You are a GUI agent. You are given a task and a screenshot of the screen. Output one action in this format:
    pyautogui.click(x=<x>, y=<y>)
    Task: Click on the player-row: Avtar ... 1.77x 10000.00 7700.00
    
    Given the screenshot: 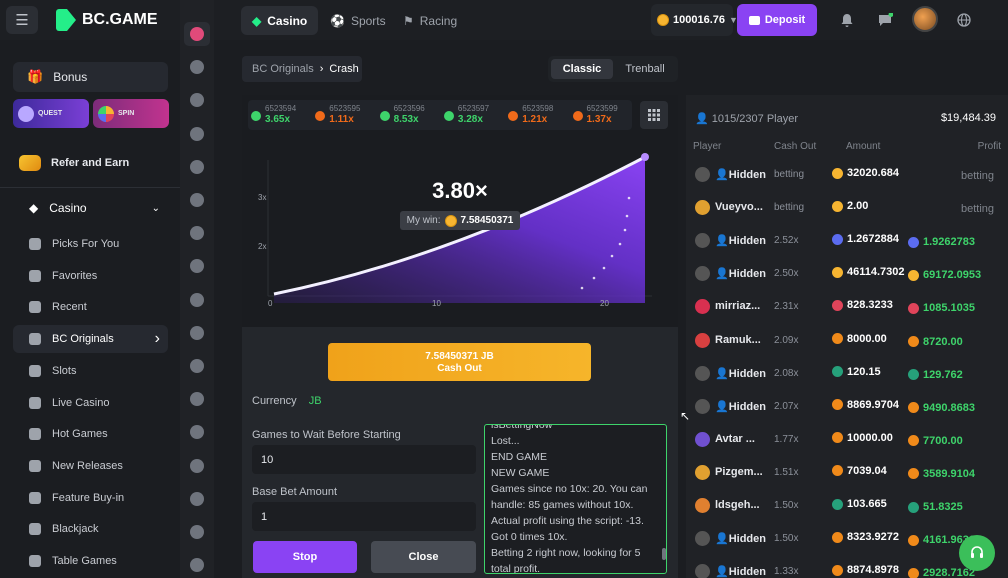 What is the action you would take?
    pyautogui.click(x=847, y=438)
    